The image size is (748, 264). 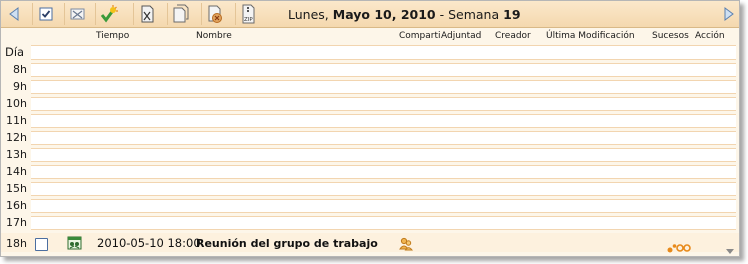 I want to click on prev-day-button, so click(x=14, y=14).